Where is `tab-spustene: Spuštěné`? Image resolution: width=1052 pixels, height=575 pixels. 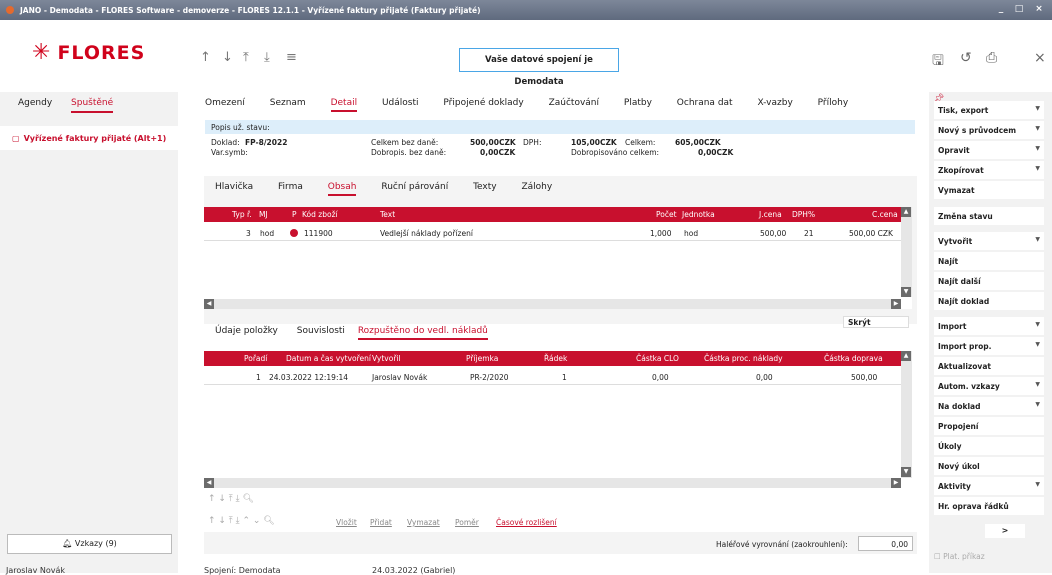
tab-spustene: Spuštěné is located at coordinates (92, 105).